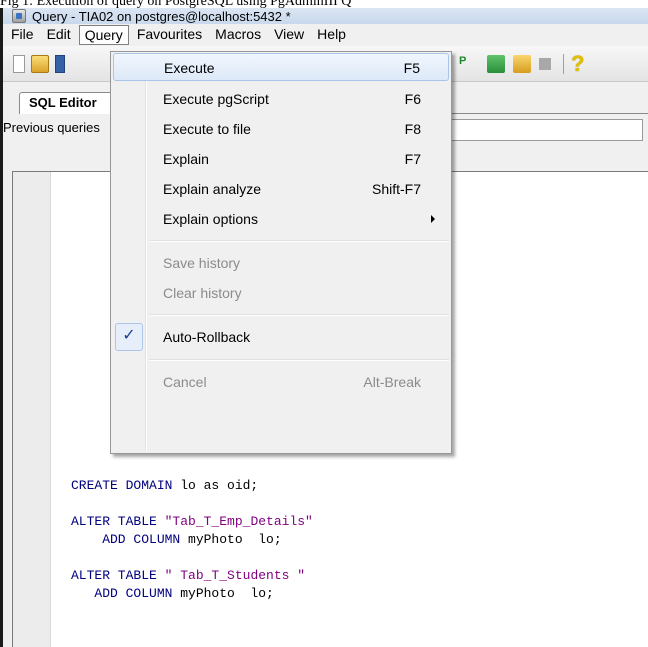 This screenshot has width=648, height=647. What do you see at coordinates (496, 64) in the screenshot?
I see `execute-to-file-icon` at bounding box center [496, 64].